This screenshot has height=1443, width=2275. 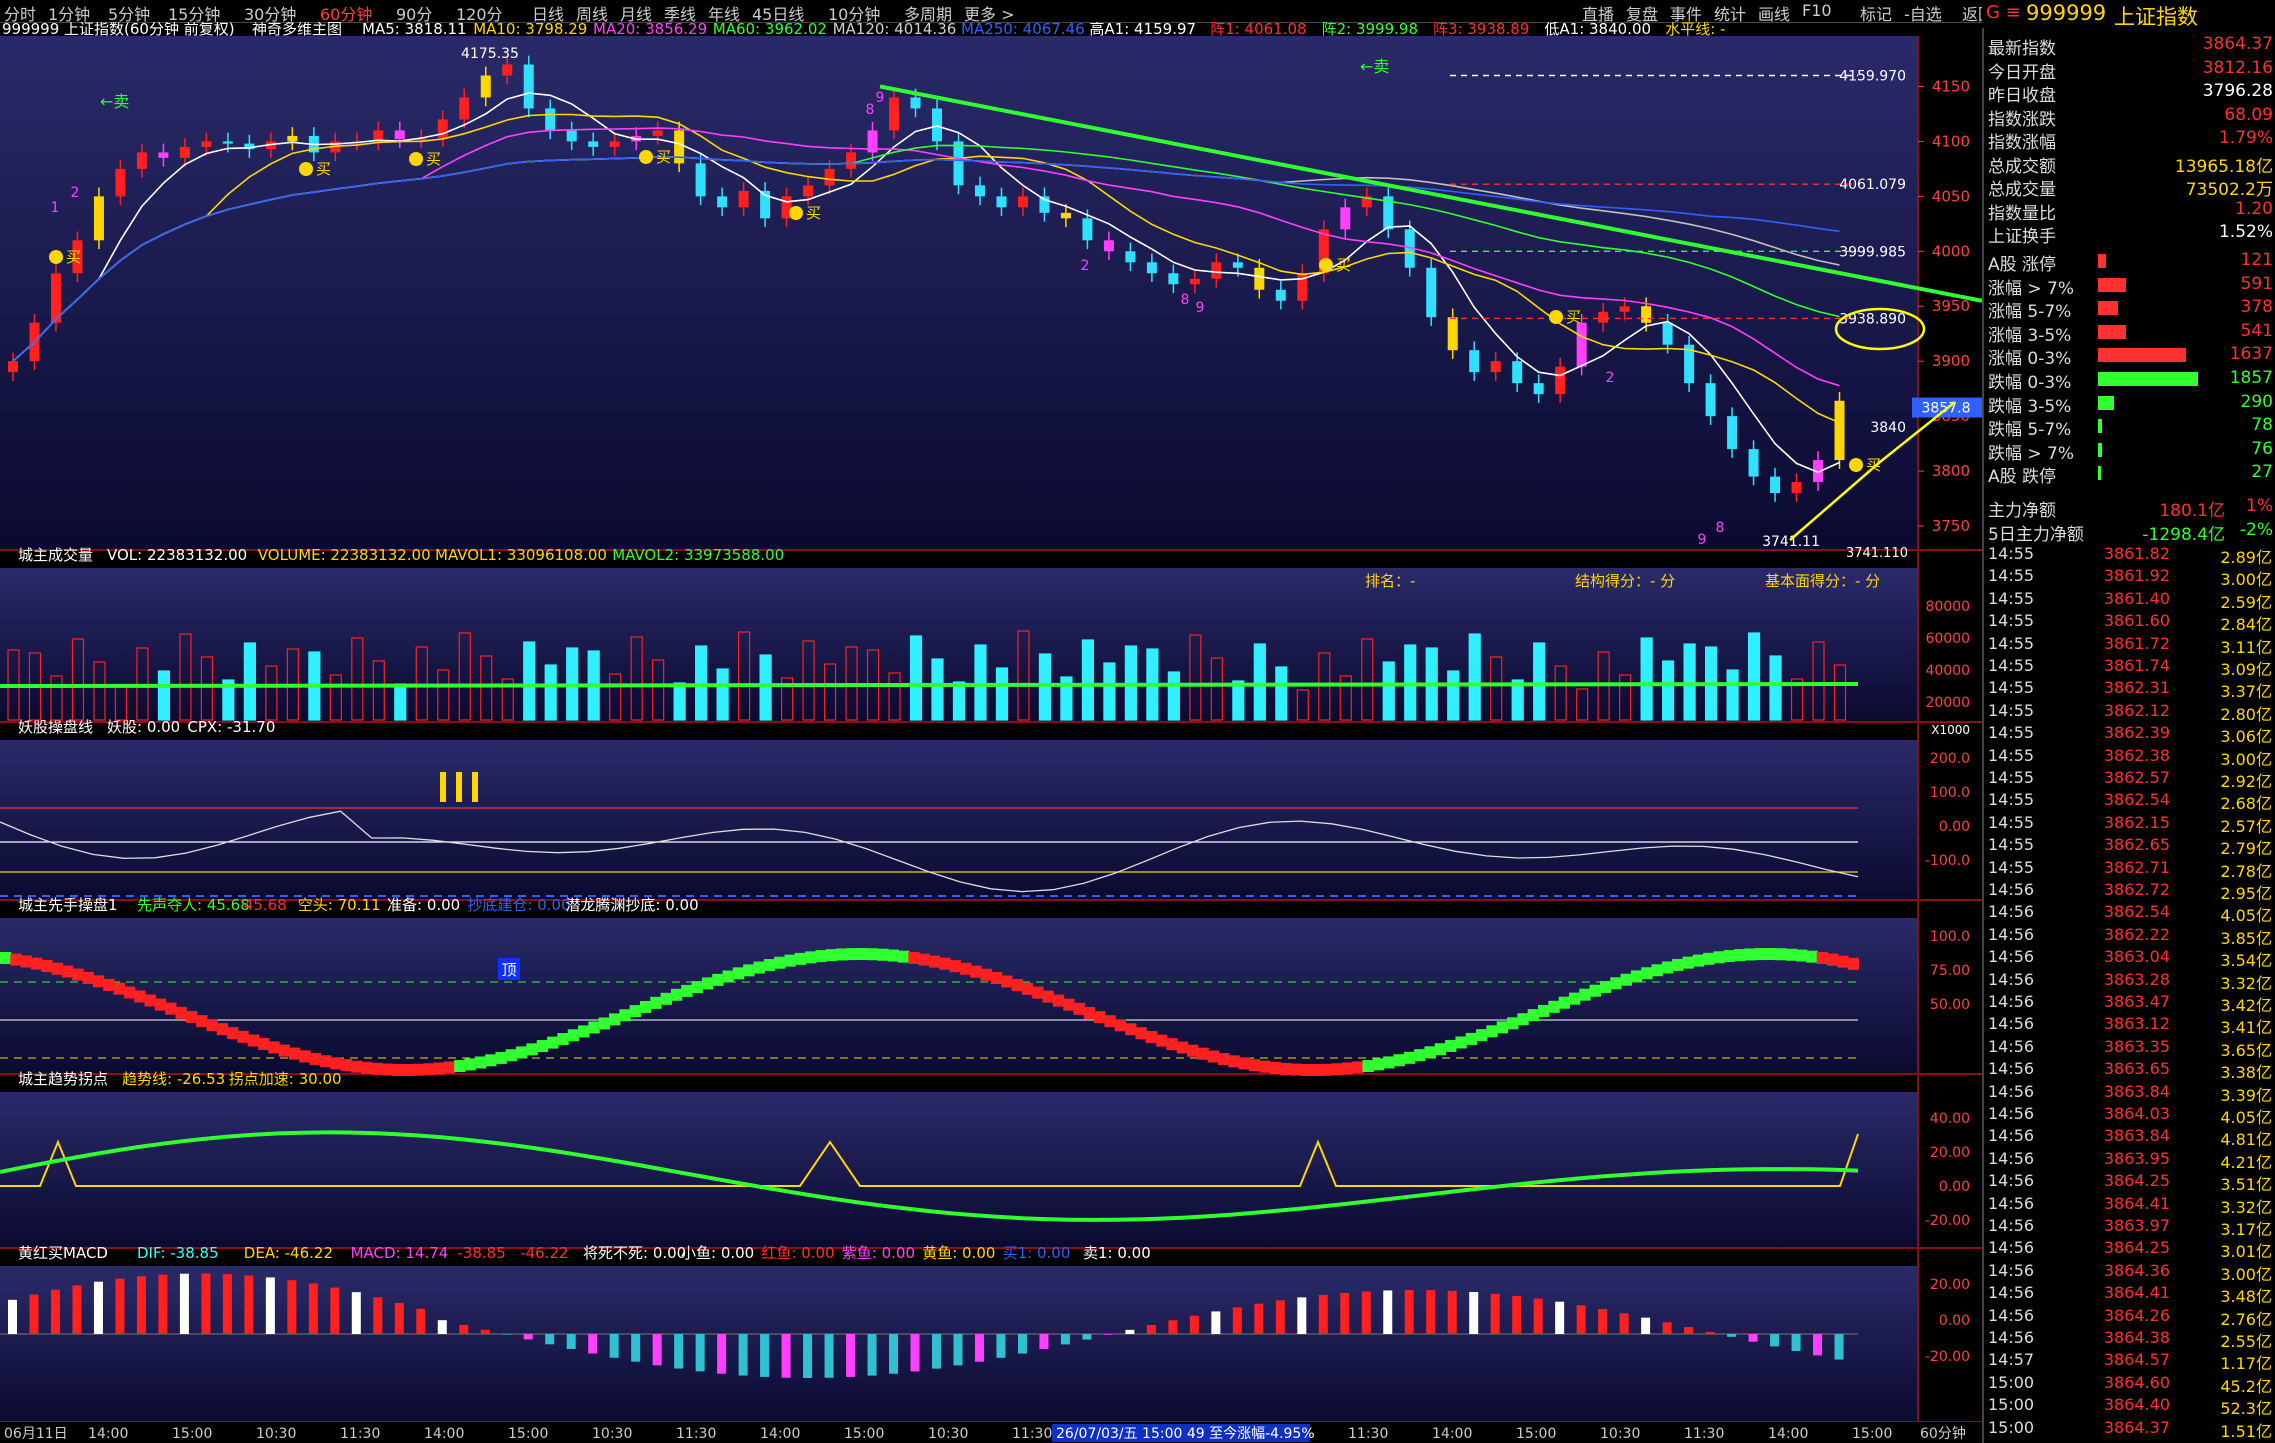 What do you see at coordinates (1185, 1434) in the screenshot?
I see `cursor-info: 26/07/03/五 15:00 49 至今涨幅-4.95%` at bounding box center [1185, 1434].